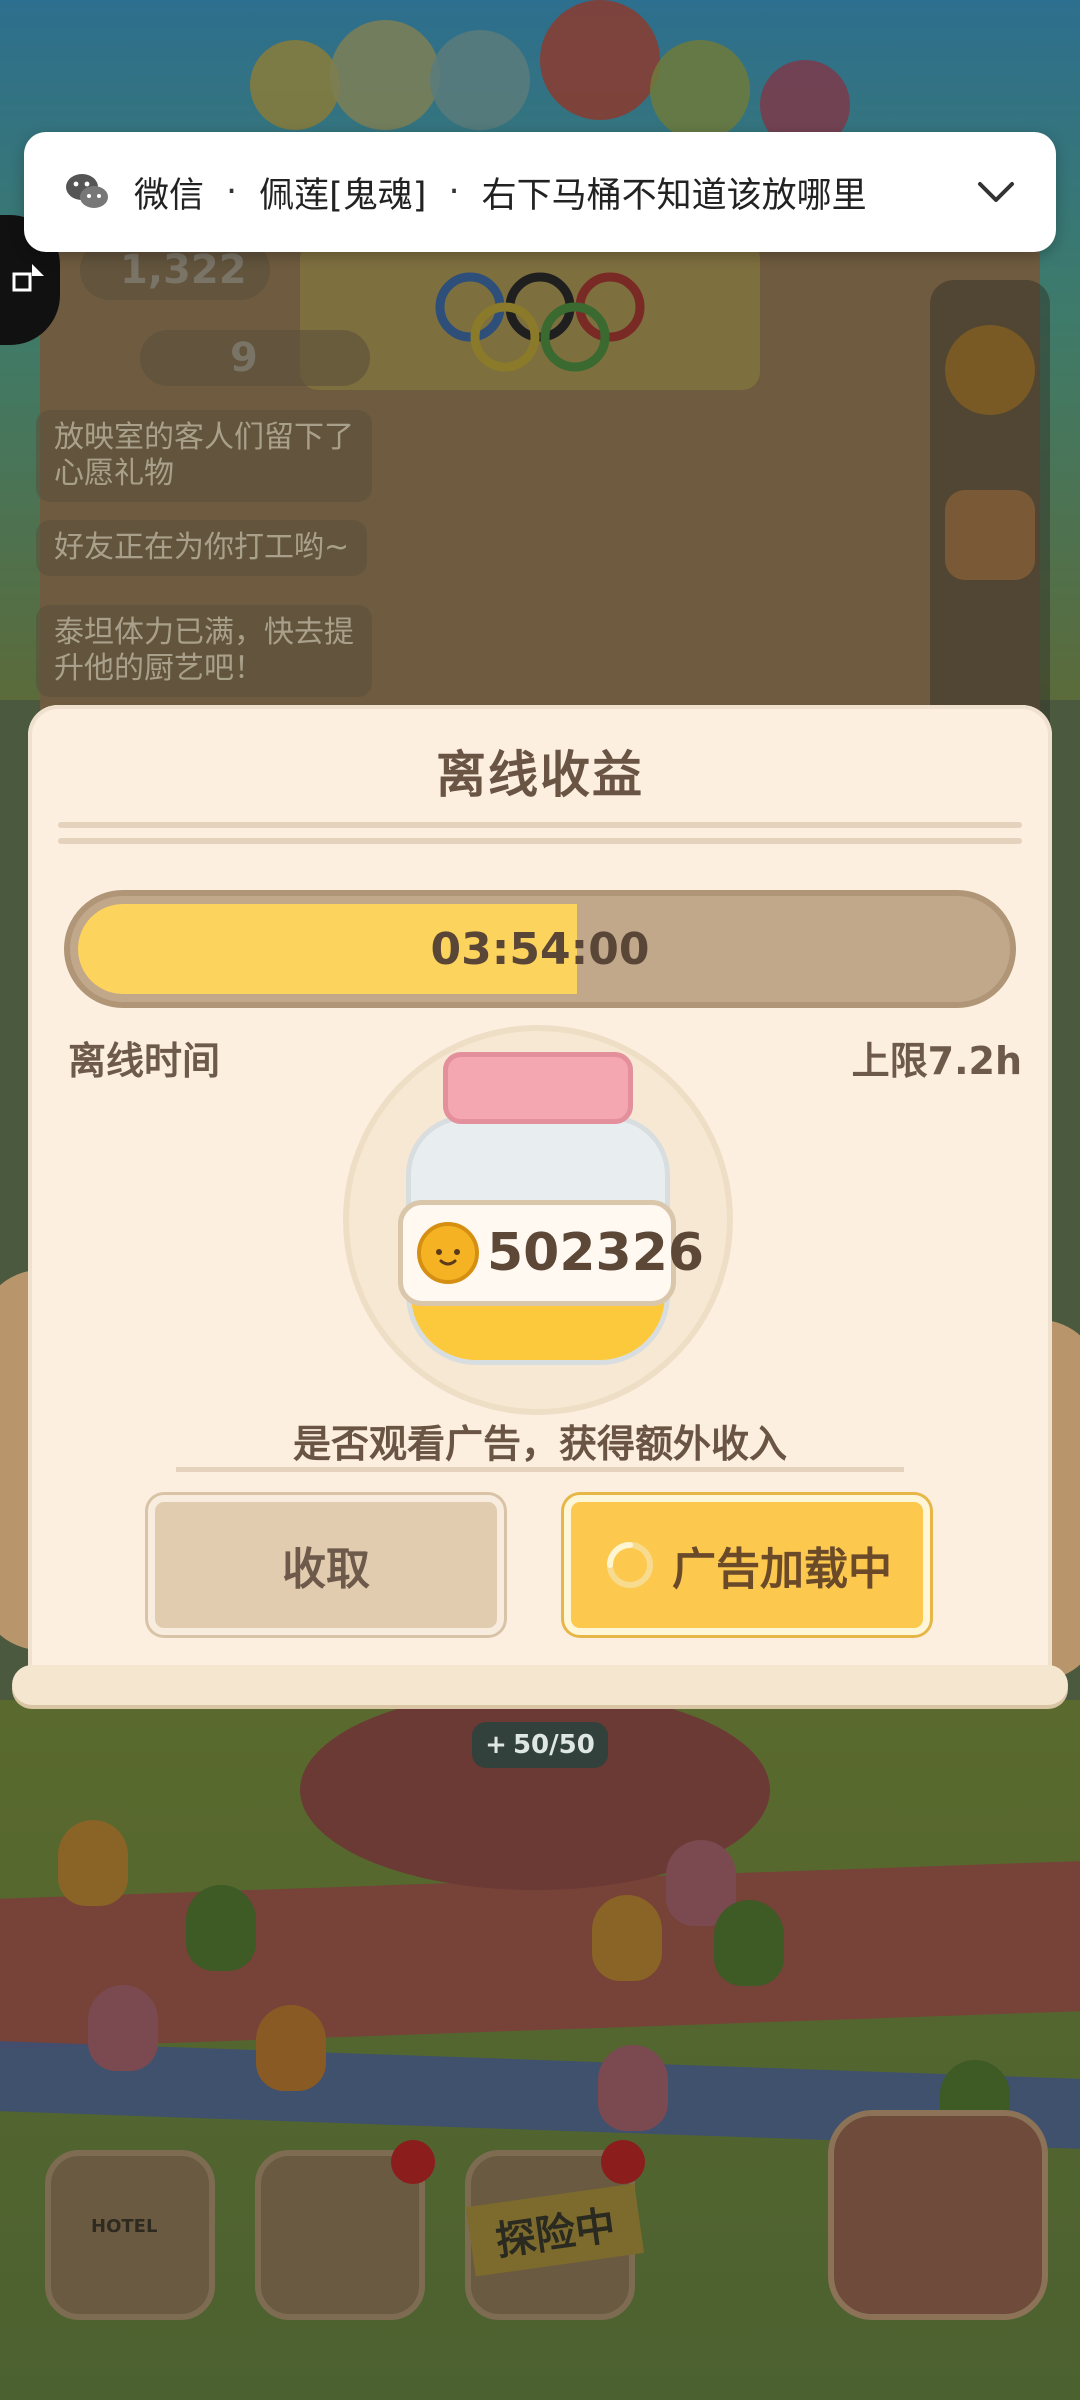  Describe the element at coordinates (204, 456) in the screenshot. I see `chat-message: 放映室的客人们留下了 心愿礼物` at that location.